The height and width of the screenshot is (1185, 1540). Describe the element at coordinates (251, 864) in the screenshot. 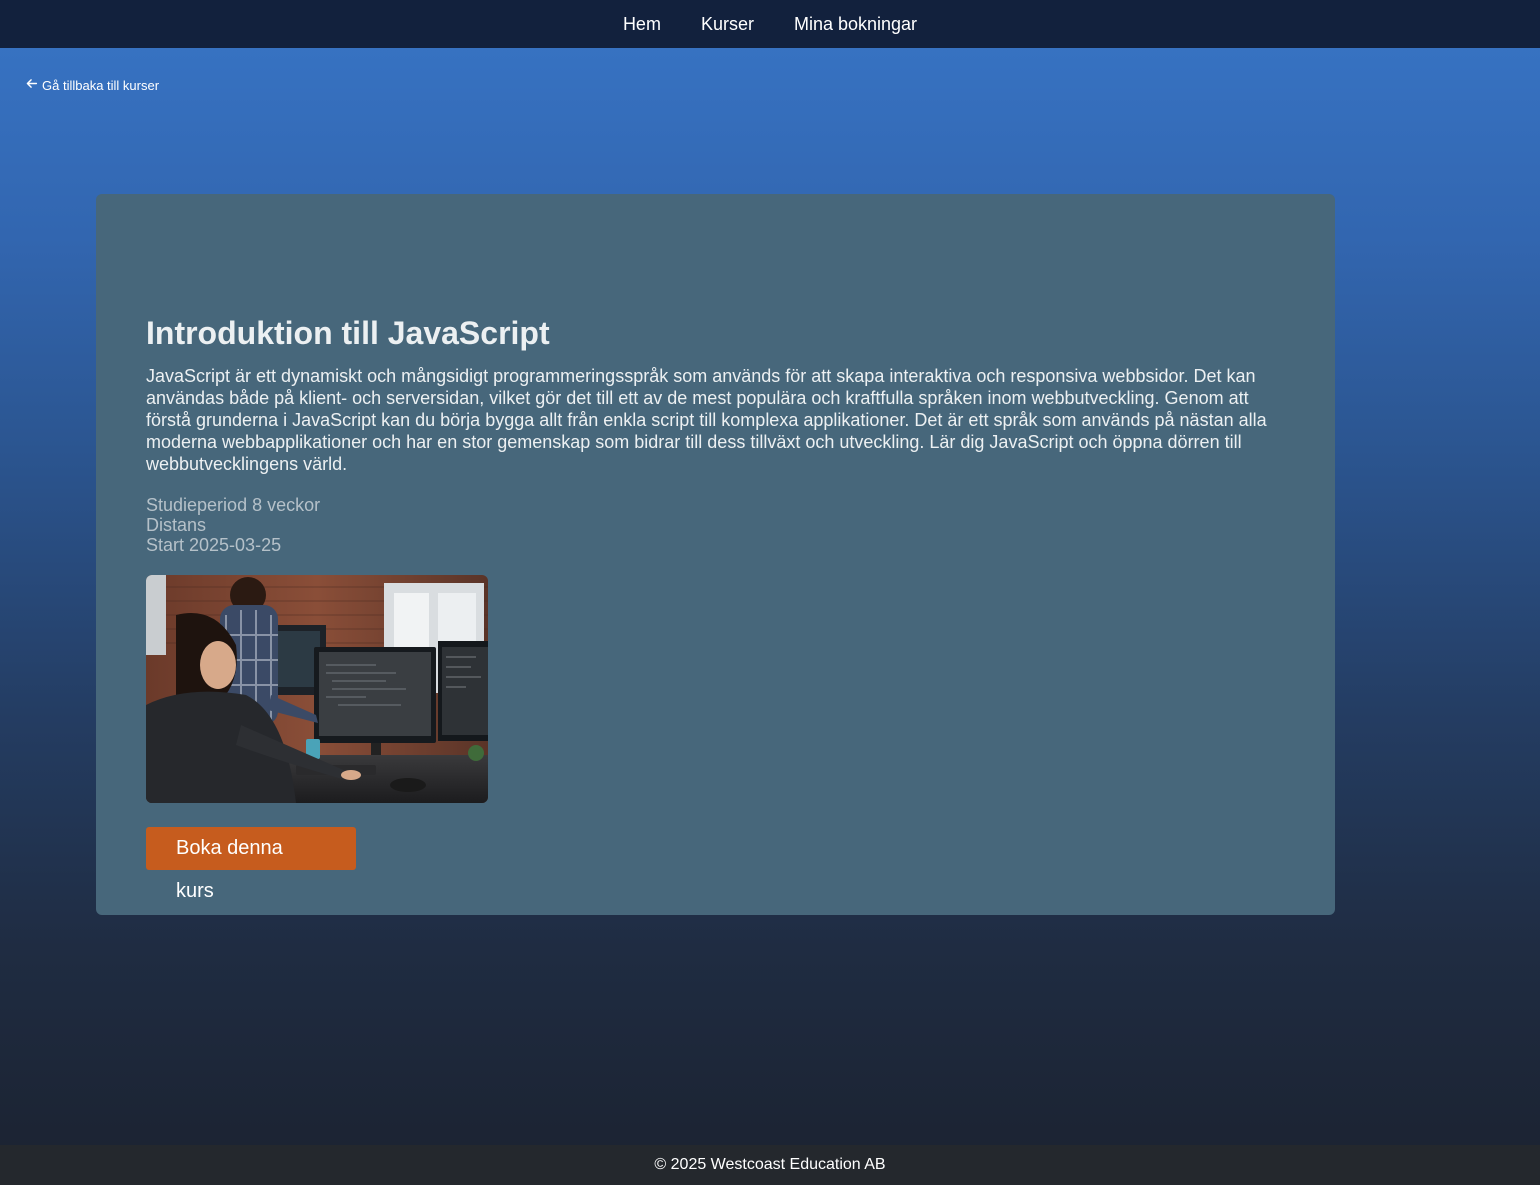

I see `book-course-button: Boka denna kurs` at that location.